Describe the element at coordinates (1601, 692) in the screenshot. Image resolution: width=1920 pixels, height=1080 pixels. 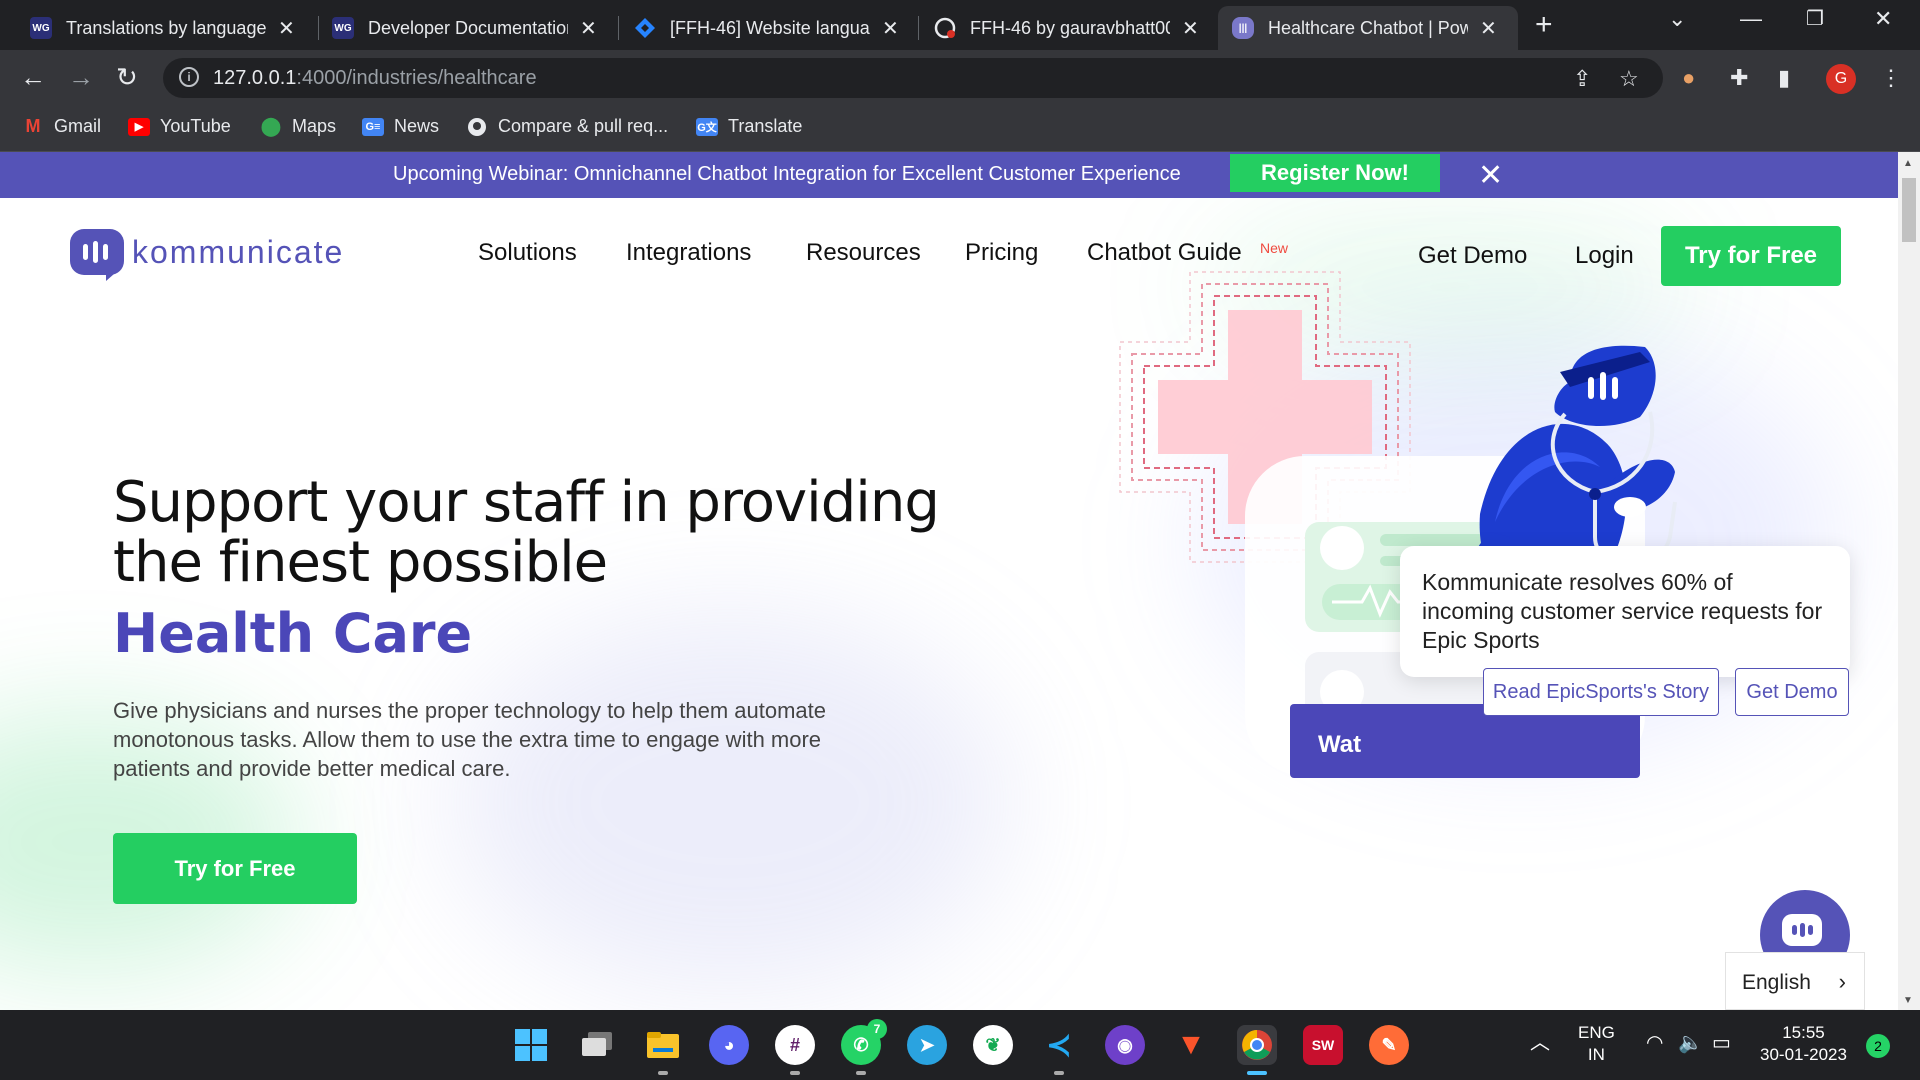
I see `read-epic-sports-story-button: Read EpicSports's Story` at that location.